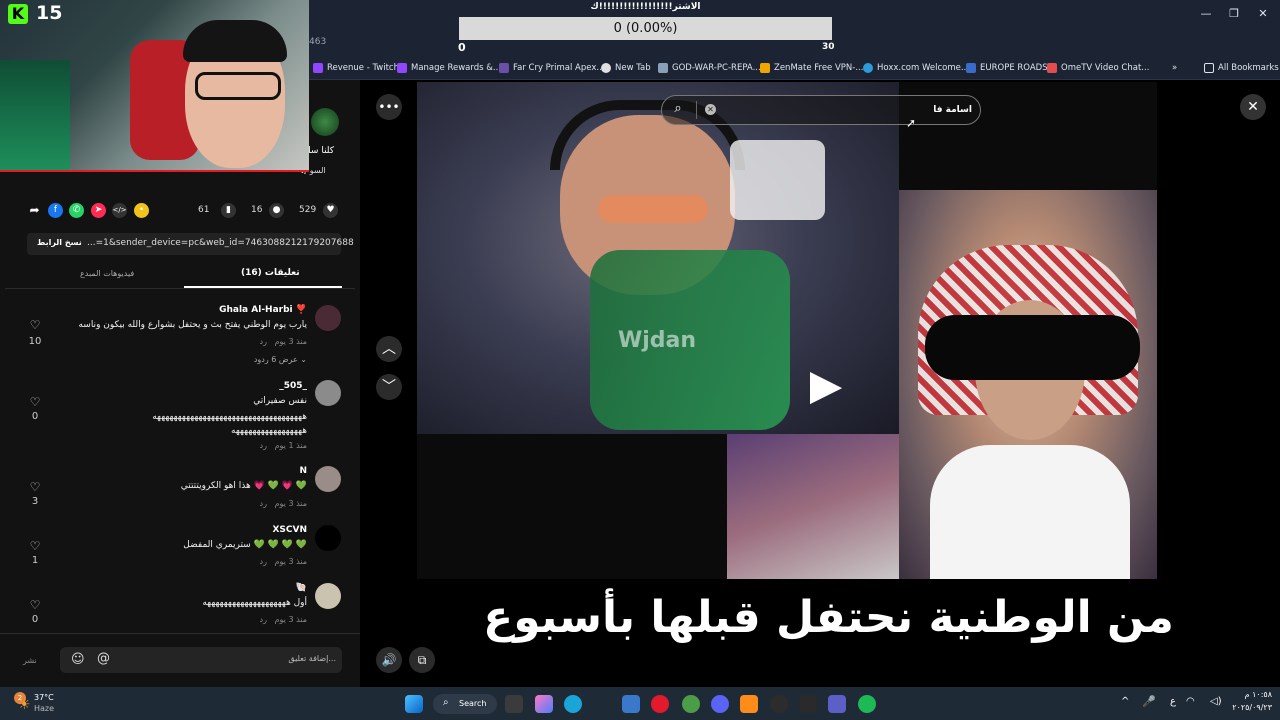 The image size is (1280, 720). Describe the element at coordinates (308, 210) in the screenshot. I see `like-count: 529` at that location.